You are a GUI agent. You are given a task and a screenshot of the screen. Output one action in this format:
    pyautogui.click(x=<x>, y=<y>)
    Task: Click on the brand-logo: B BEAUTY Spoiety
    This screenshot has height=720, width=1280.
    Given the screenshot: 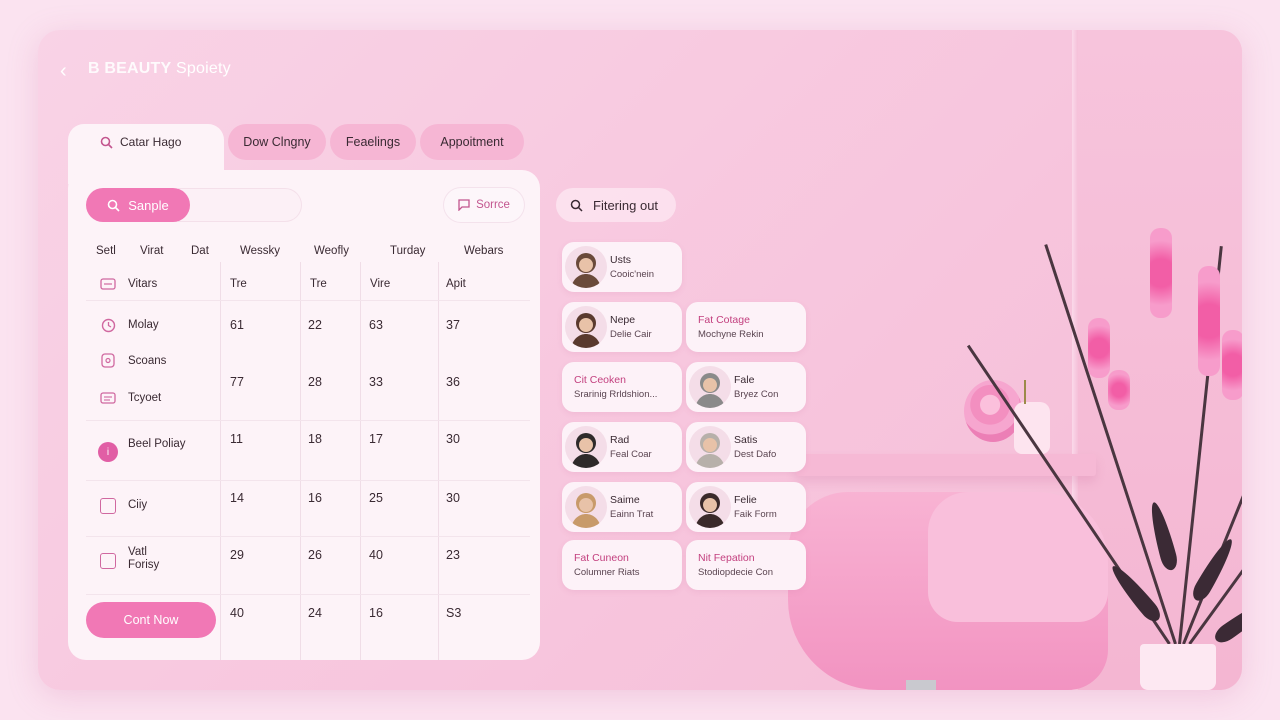 What is the action you would take?
    pyautogui.click(x=159, y=69)
    